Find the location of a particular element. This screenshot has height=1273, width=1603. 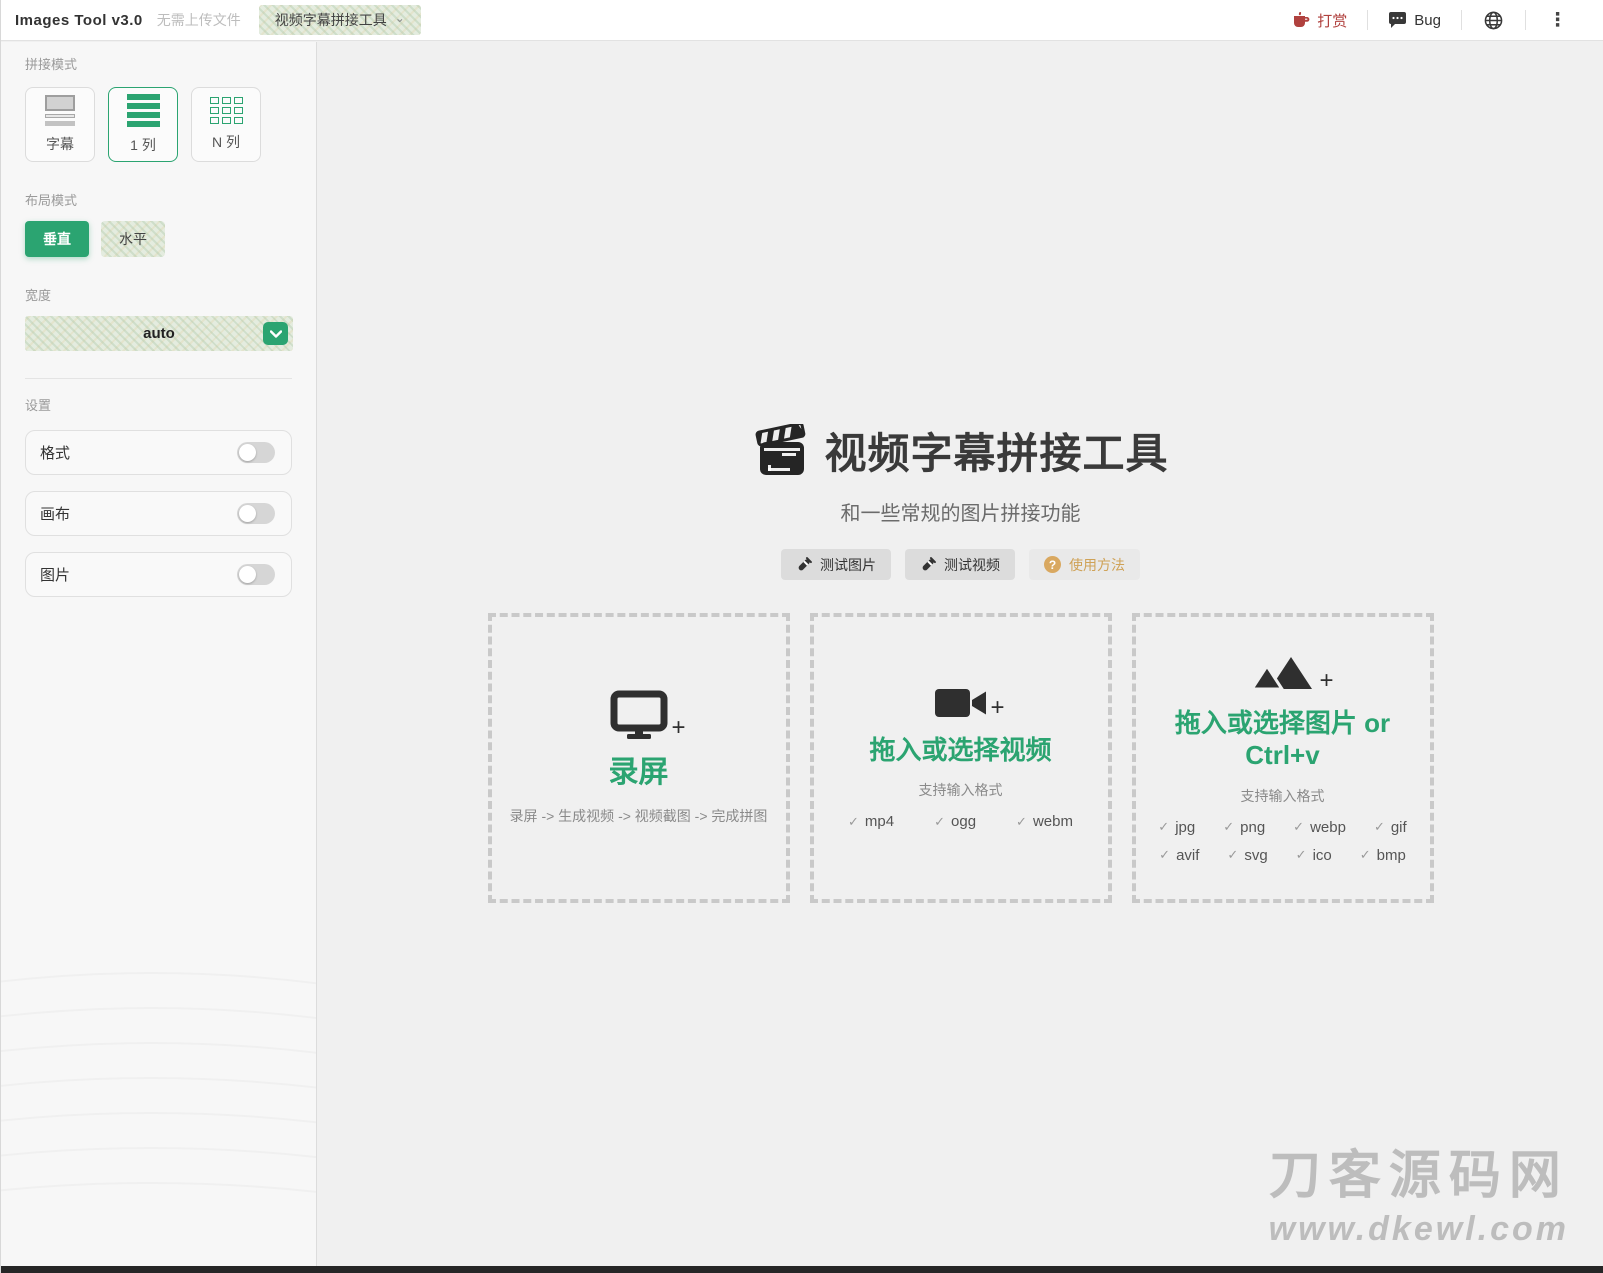

video-dropzone: + 拖入或选择视频 支持输入格式 ✓ mp4 ✓ ogg ✓ webm is located at coordinates (960, 758).